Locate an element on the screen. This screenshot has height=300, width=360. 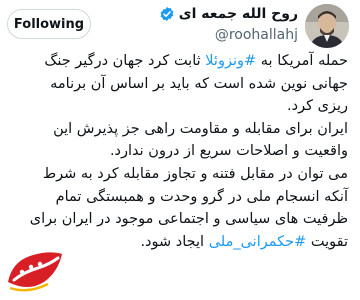
tweet-text-segment: ایجاد شود. is located at coordinates (174, 241).